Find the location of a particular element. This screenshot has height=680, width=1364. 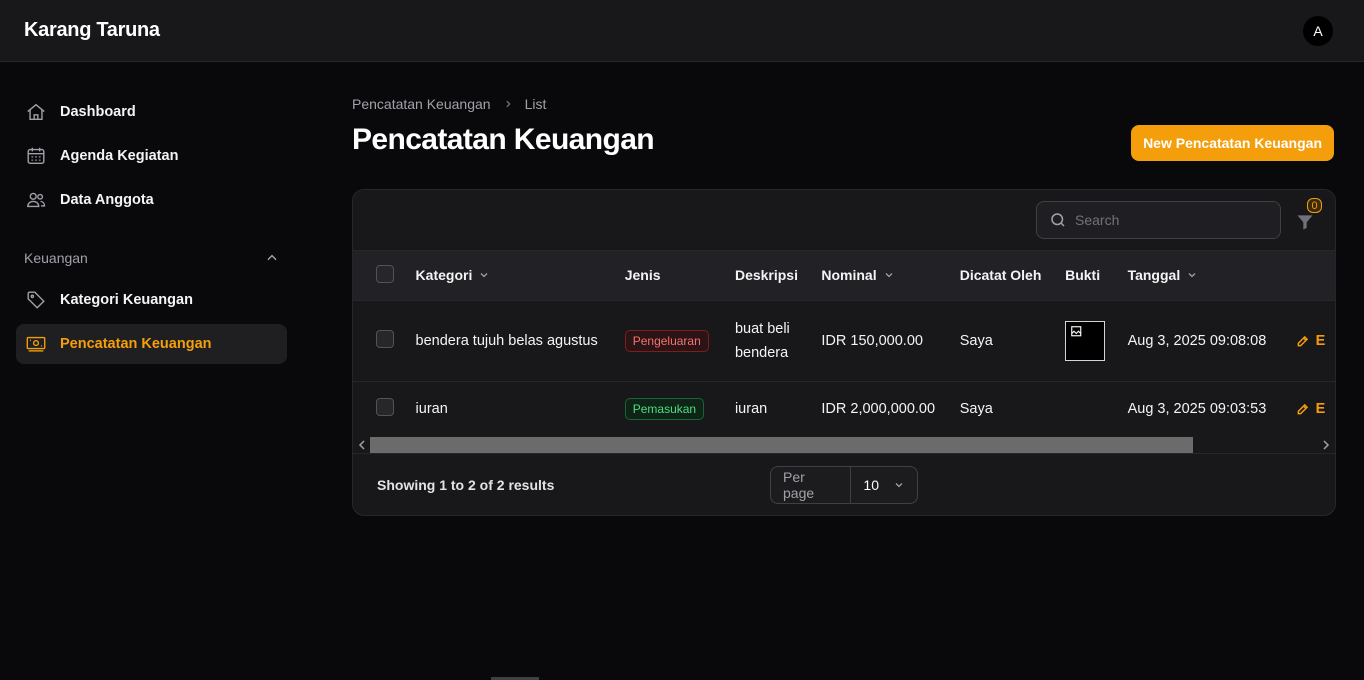

column-deskripsi: Deskripsi is located at coordinates (778, 275).